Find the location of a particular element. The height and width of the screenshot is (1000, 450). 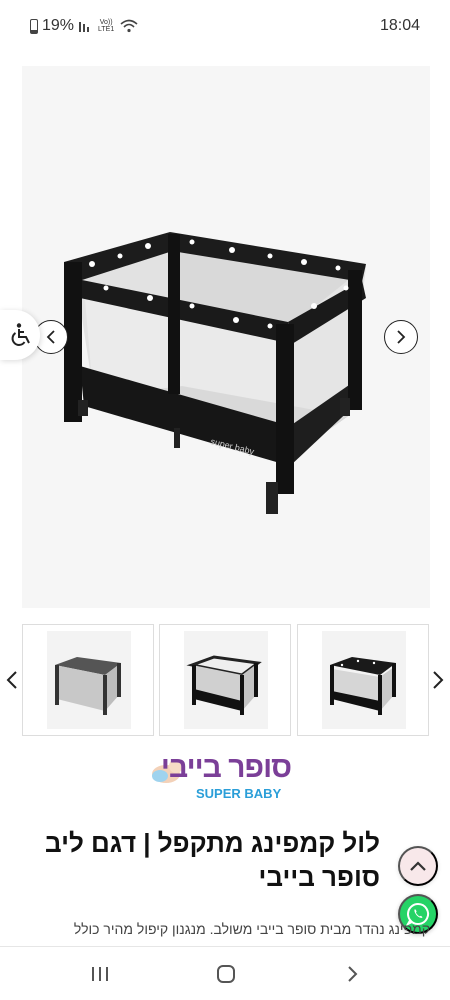

thumbnail-black-star-playpen is located at coordinates (363, 680).